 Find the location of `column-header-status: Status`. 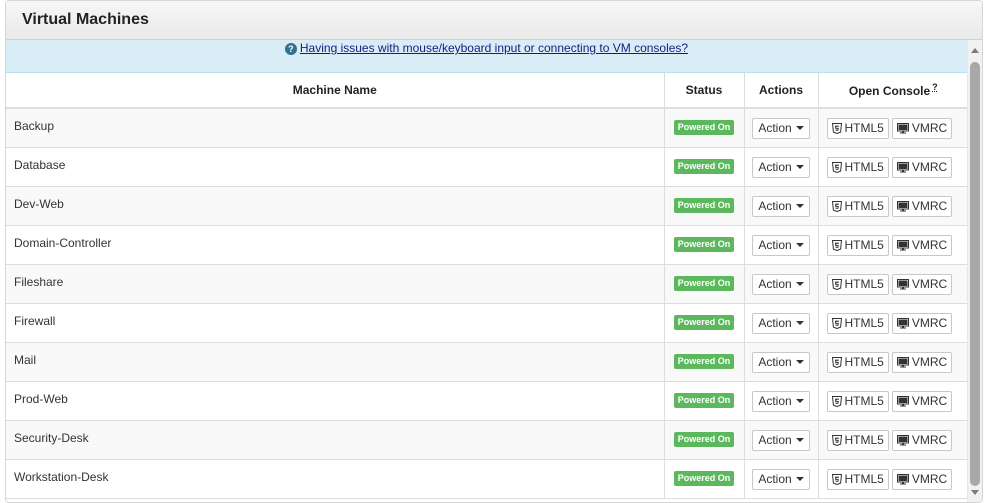

column-header-status: Status is located at coordinates (704, 91).